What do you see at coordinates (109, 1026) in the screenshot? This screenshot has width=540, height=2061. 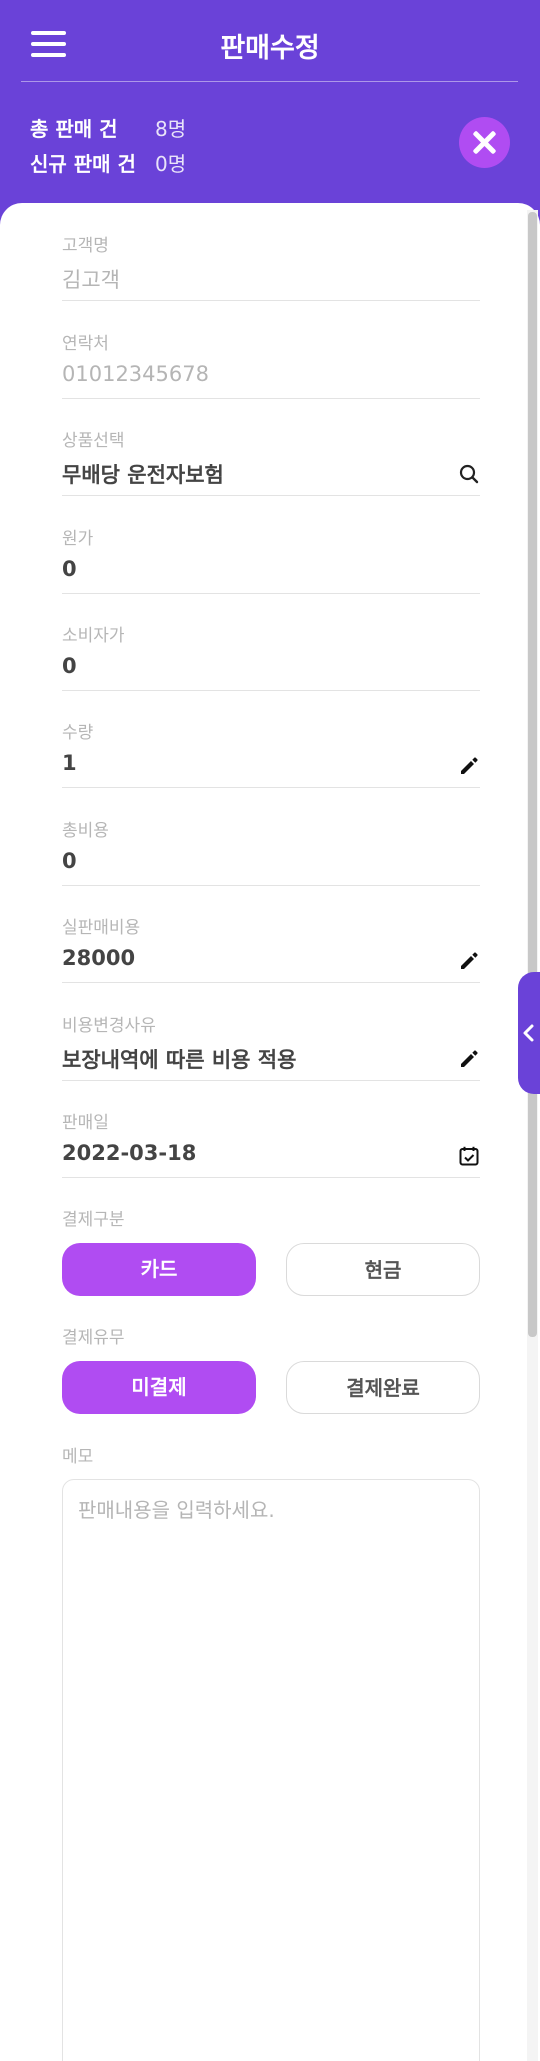 I see `field-label: 비용변경사유` at bounding box center [109, 1026].